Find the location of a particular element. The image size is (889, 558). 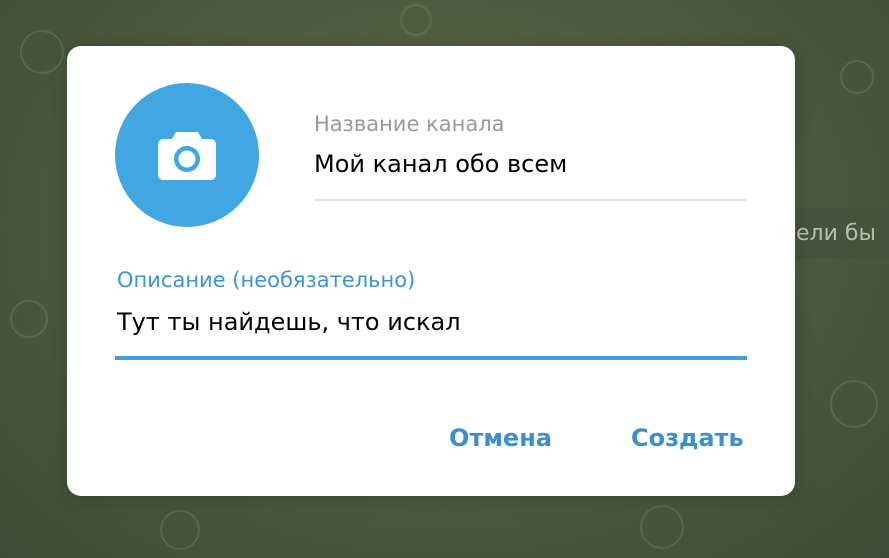

cancel-button: Отмена is located at coordinates (500, 438).